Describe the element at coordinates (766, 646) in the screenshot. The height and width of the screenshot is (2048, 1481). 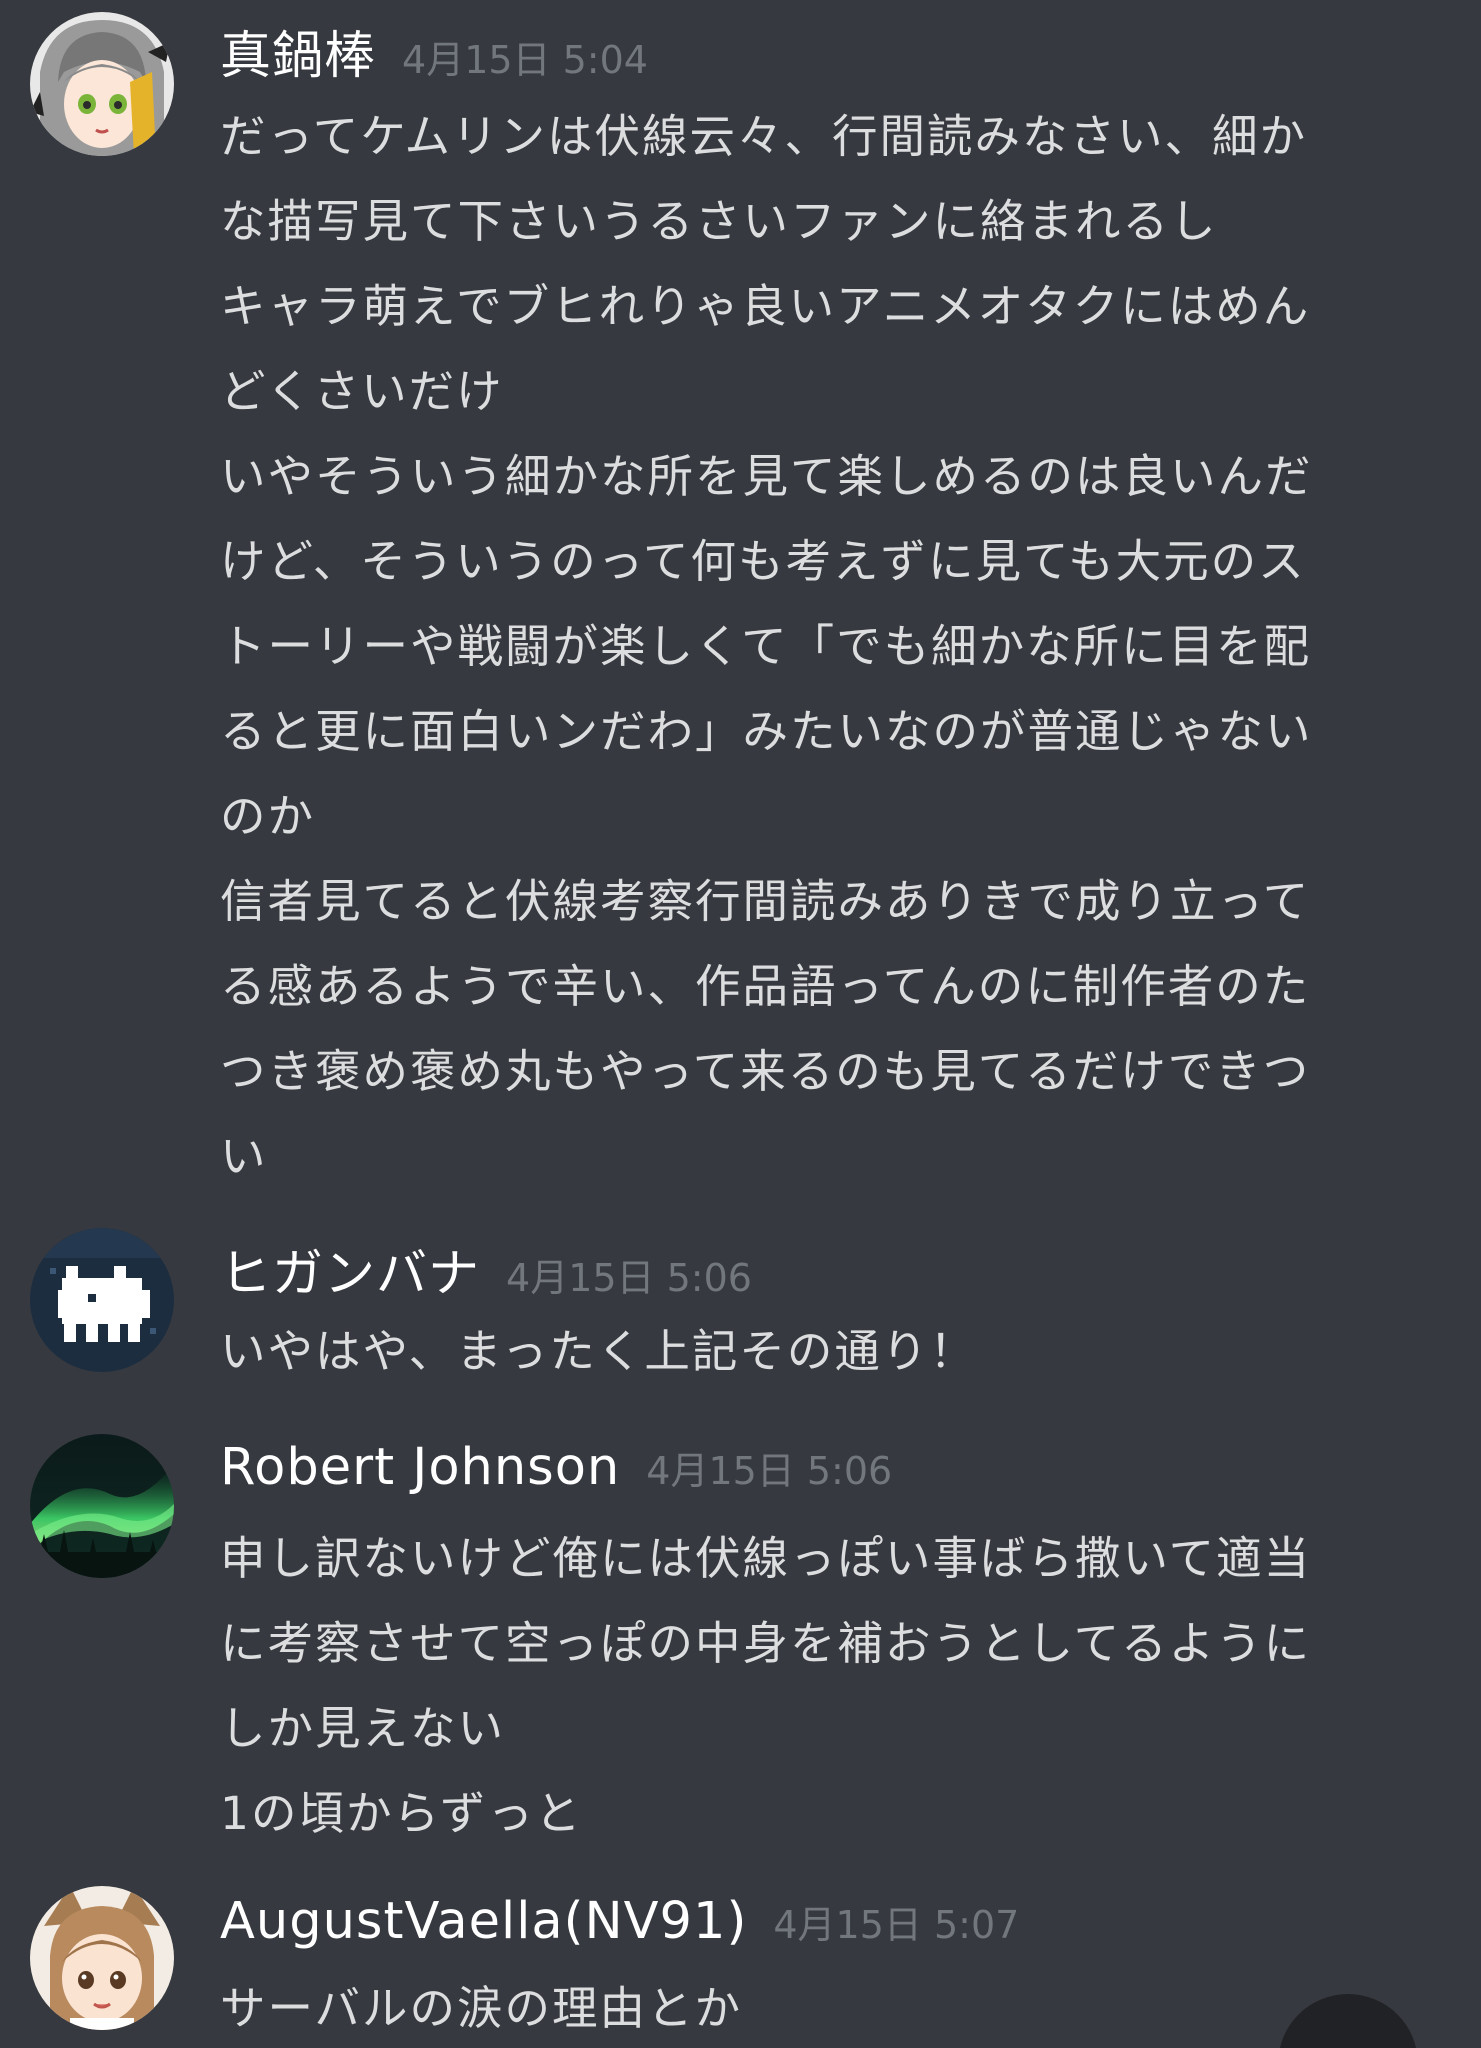
I see `message-line: トーリーや戦闘が楽しくて「でも細かな所に目を配` at that location.